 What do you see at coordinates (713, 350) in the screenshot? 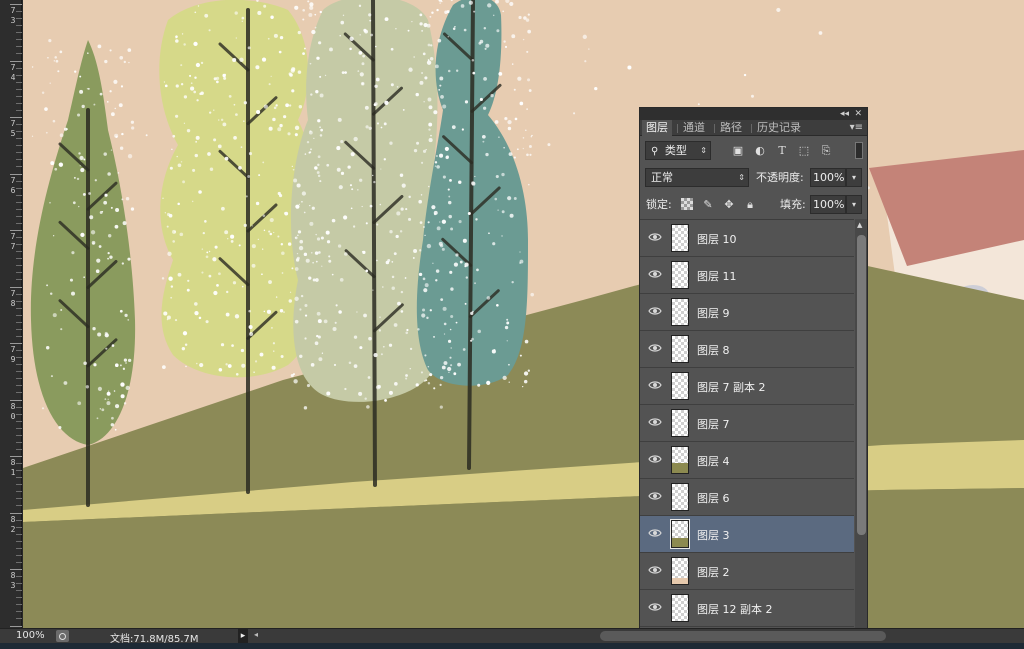
I see `layer-name: 图层 8` at bounding box center [713, 350].